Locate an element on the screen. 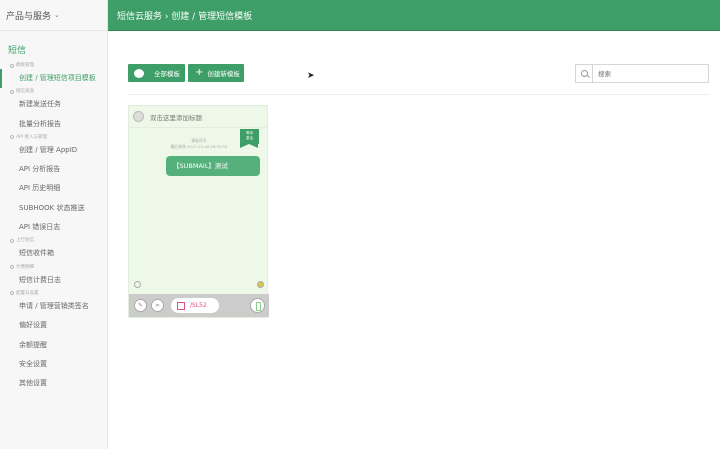 This screenshot has height=449, width=720. sidebar-item-subhook: SUBHOOK 状态推送 is located at coordinates (53, 208).